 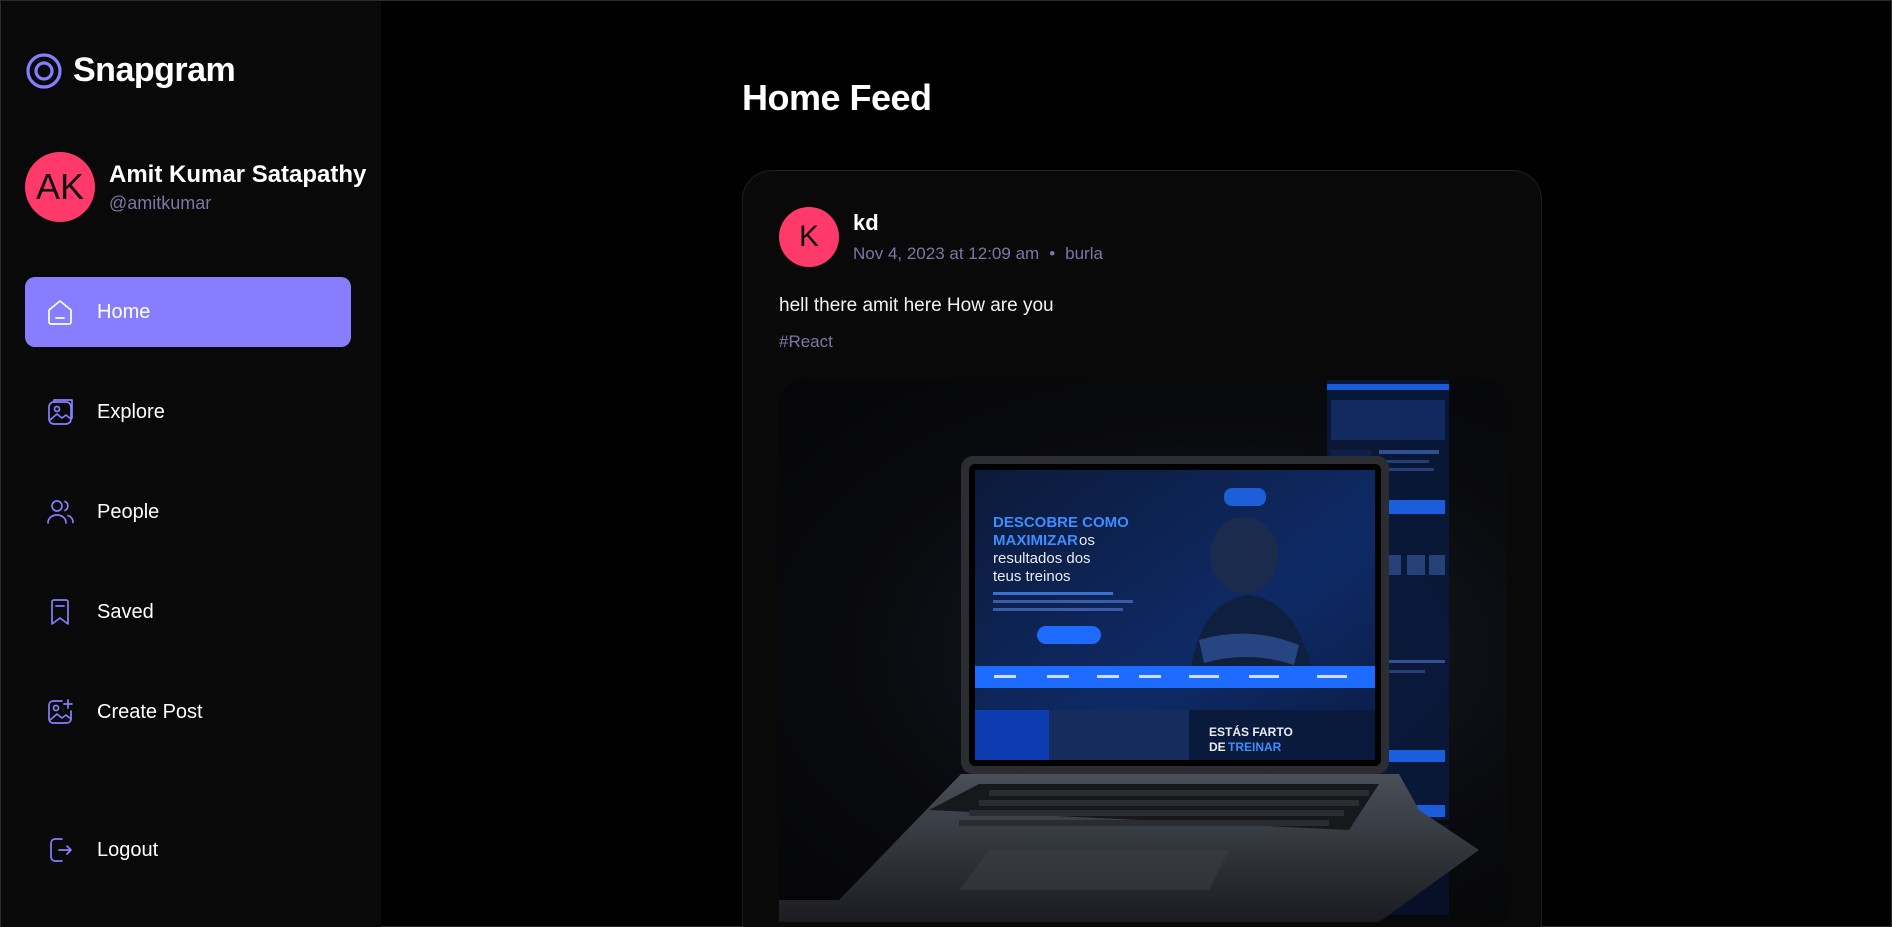 What do you see at coordinates (188, 512) in the screenshot?
I see `sidebar-item-people: People` at bounding box center [188, 512].